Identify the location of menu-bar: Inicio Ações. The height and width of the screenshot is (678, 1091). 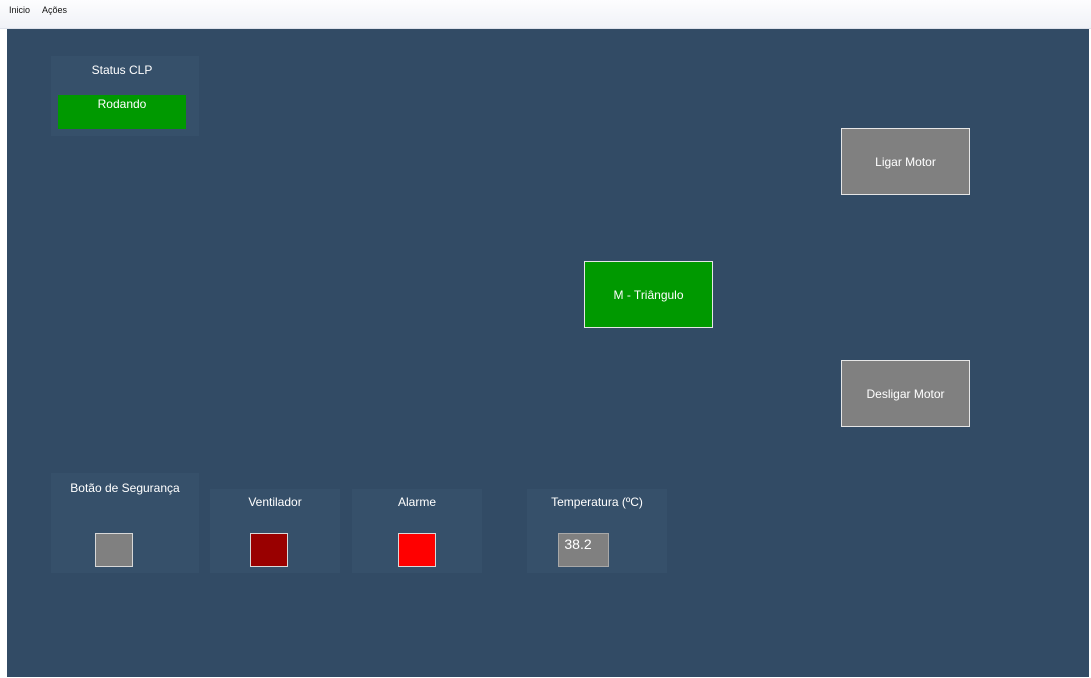
(545, 14).